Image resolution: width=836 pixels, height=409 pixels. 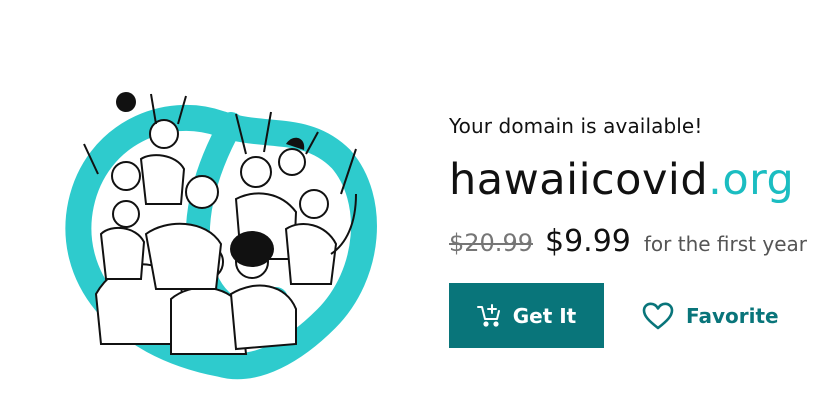 What do you see at coordinates (489, 315) in the screenshot?
I see `cart-plus-icon` at bounding box center [489, 315].